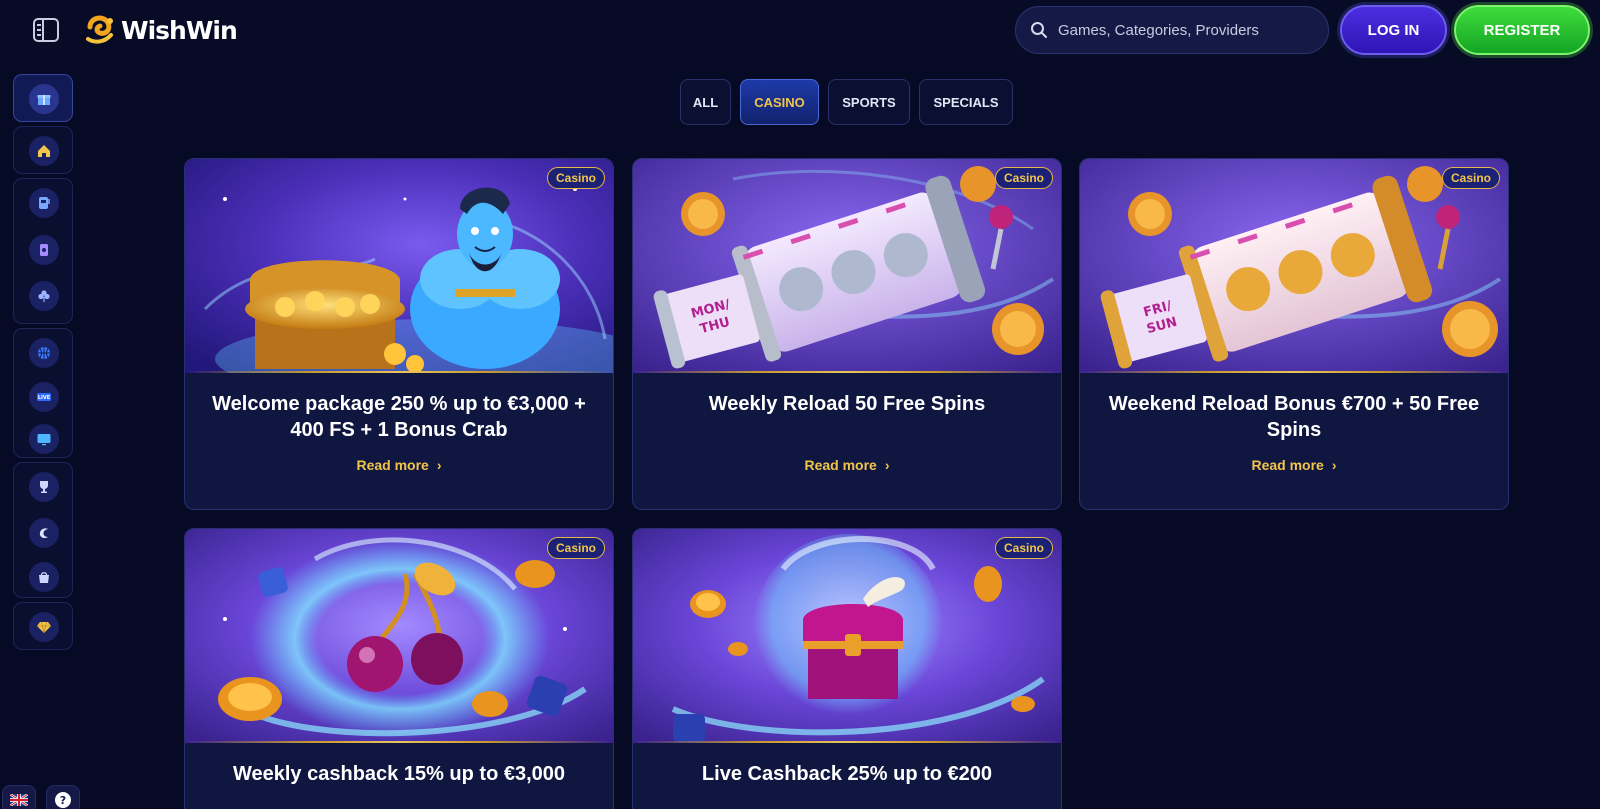 This screenshot has height=809, width=1600. I want to click on promo-card: Casino Weekly cashback 15% up to €3,000, so click(399, 668).